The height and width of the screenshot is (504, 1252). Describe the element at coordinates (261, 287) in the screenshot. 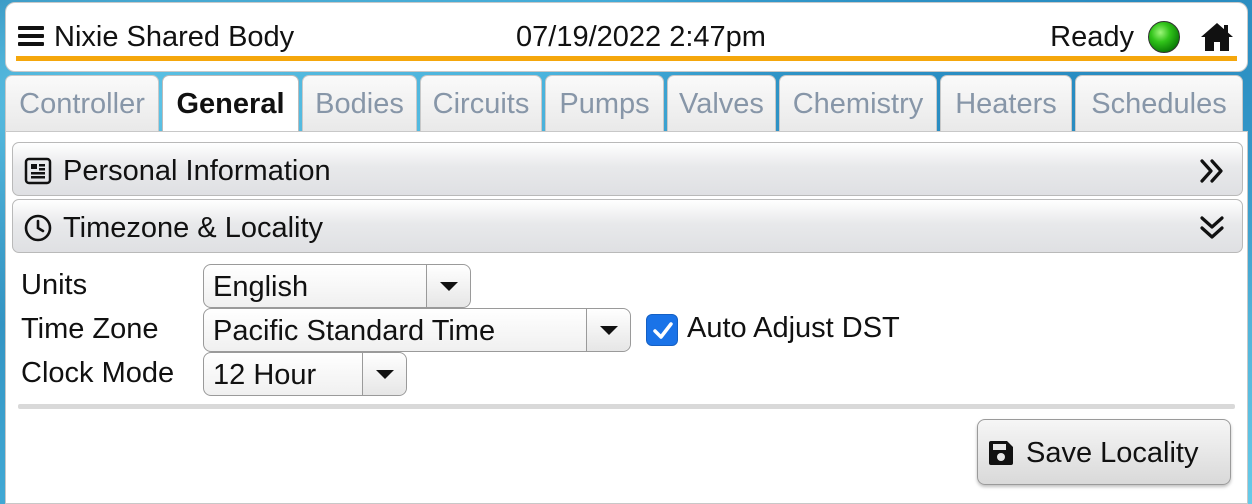

I see `units-value: English` at that location.